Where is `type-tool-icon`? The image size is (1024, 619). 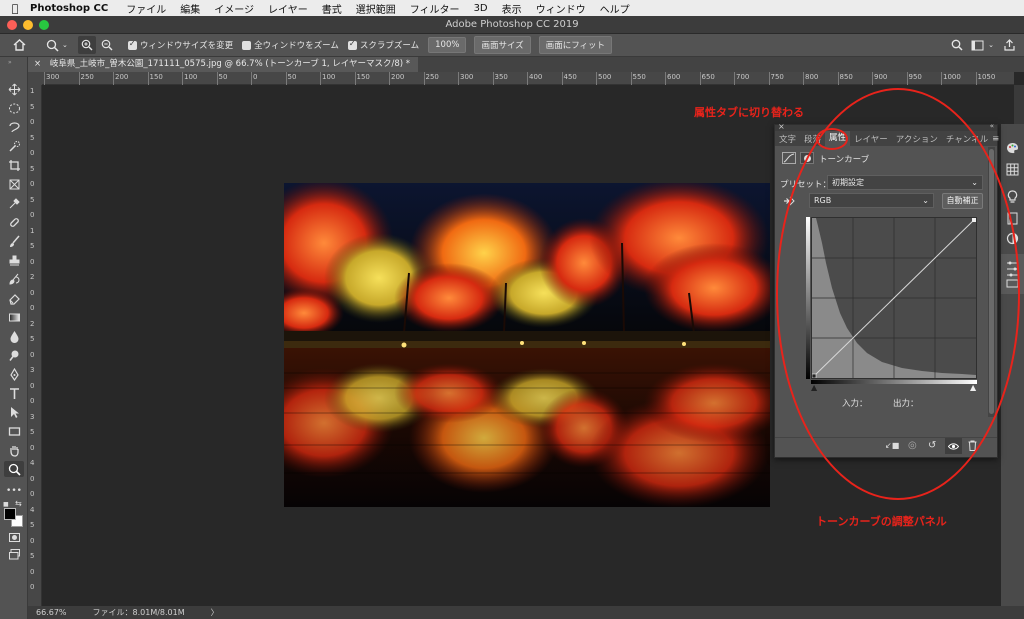 type-tool-icon is located at coordinates (14, 393).